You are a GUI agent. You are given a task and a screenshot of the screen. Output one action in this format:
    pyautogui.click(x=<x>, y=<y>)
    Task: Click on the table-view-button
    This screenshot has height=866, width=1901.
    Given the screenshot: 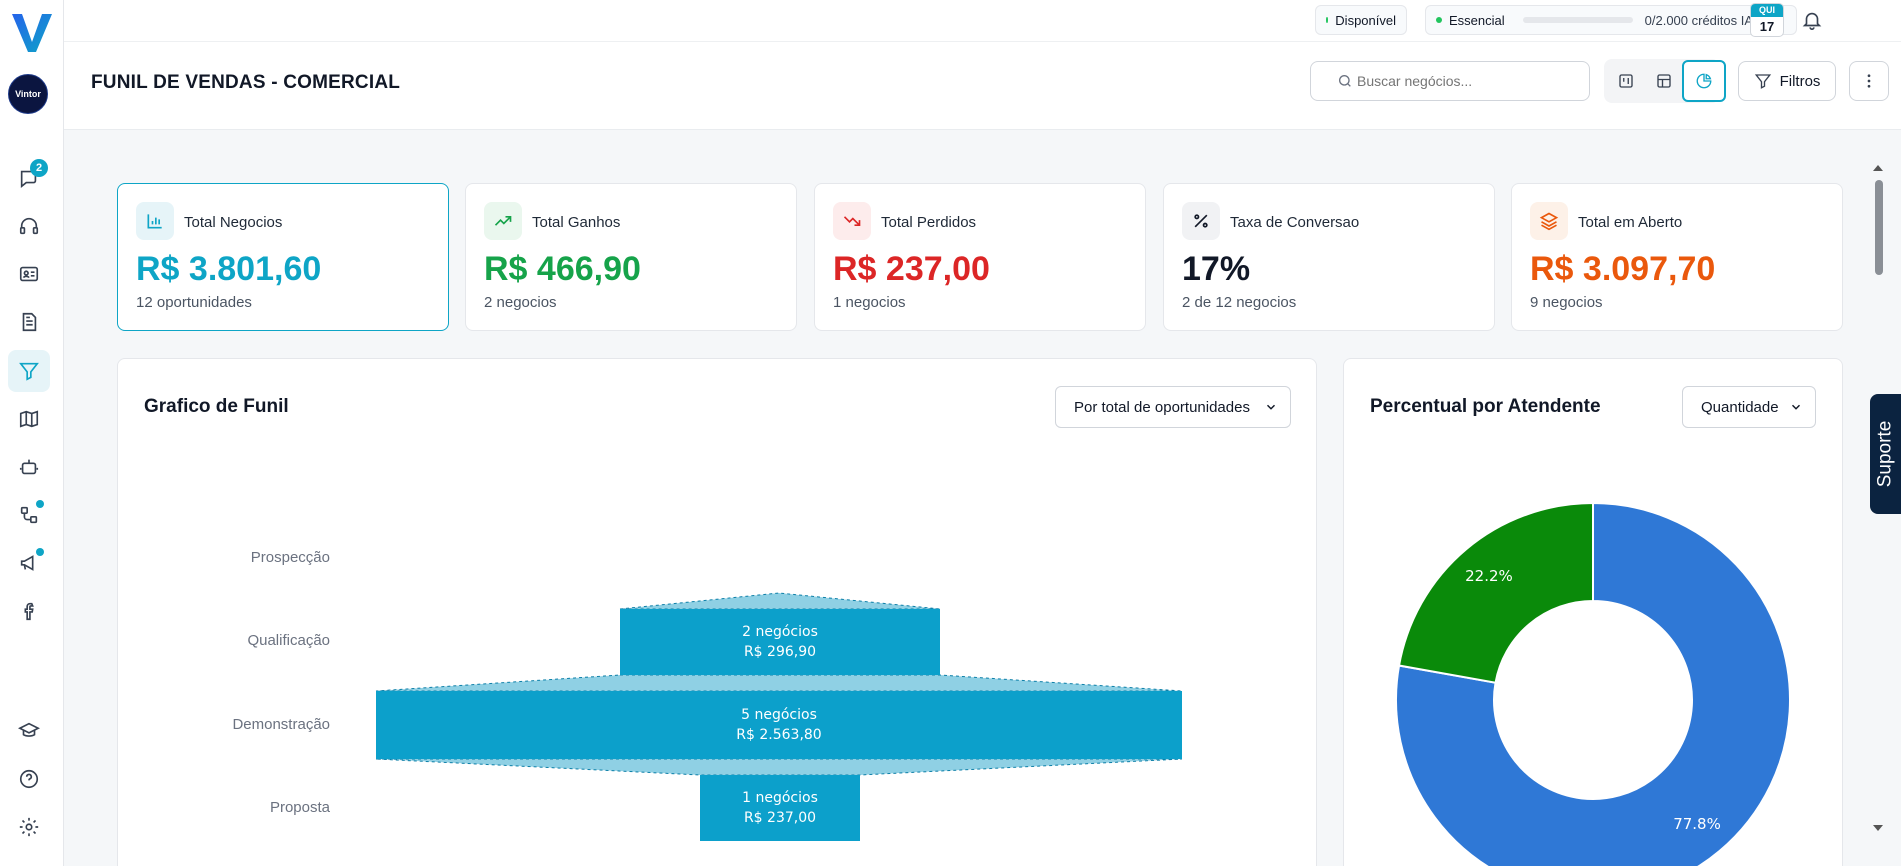 What is the action you would take?
    pyautogui.click(x=1664, y=81)
    